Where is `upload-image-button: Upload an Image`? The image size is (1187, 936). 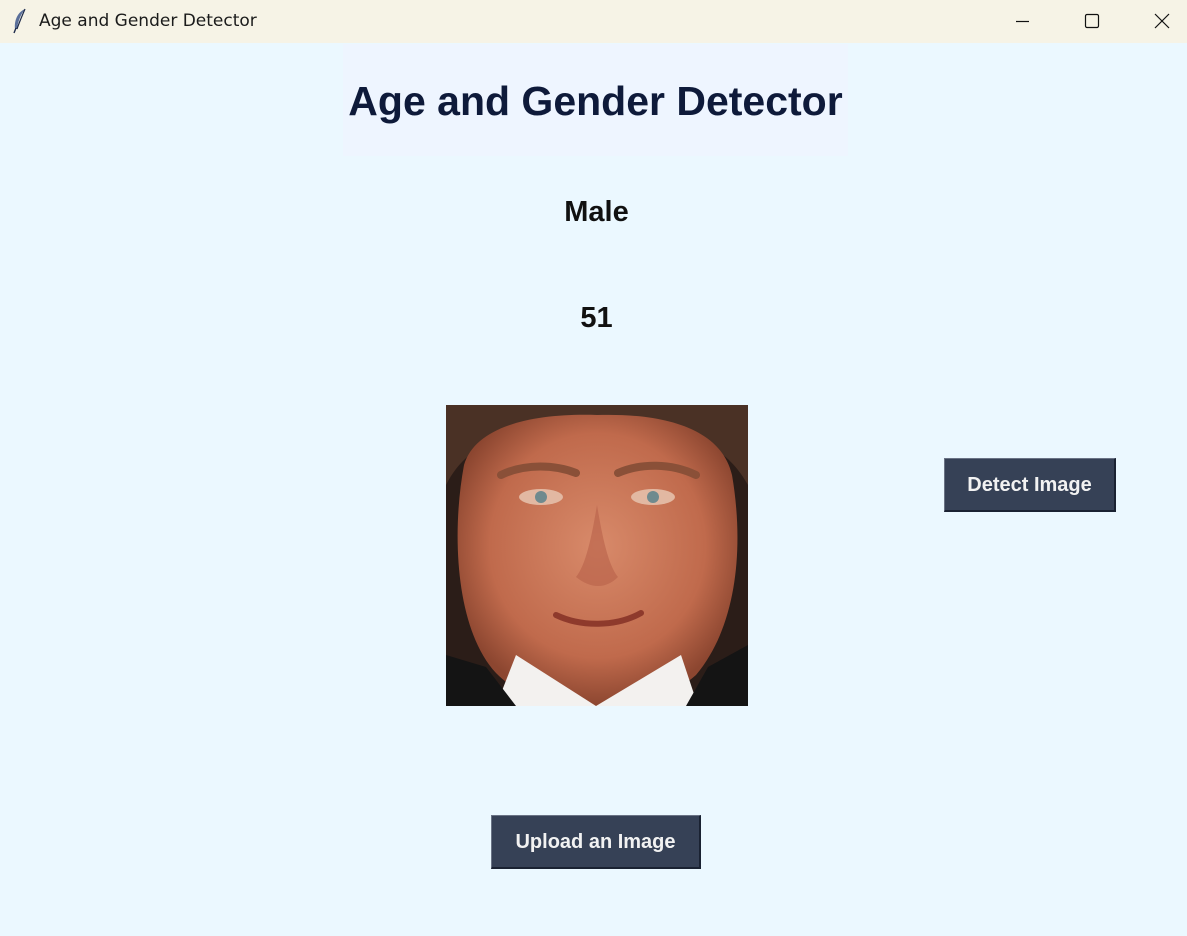 upload-image-button: Upload an Image is located at coordinates (596, 842).